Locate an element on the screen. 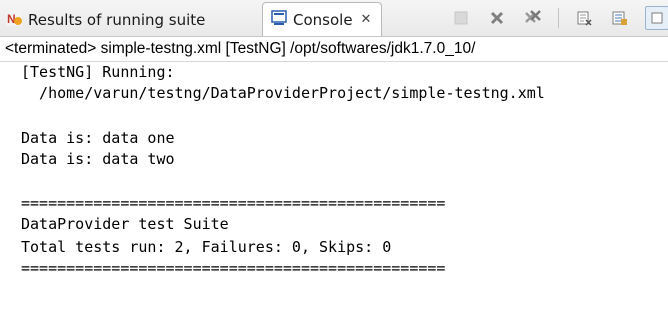 This screenshot has width=668, height=327. remove-launch-icon is located at coordinates (497, 18).